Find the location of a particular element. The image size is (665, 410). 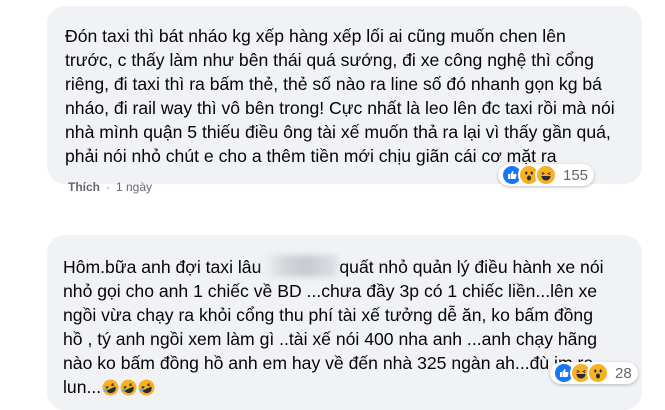

reaction-summary: 28 is located at coordinates (594, 373).